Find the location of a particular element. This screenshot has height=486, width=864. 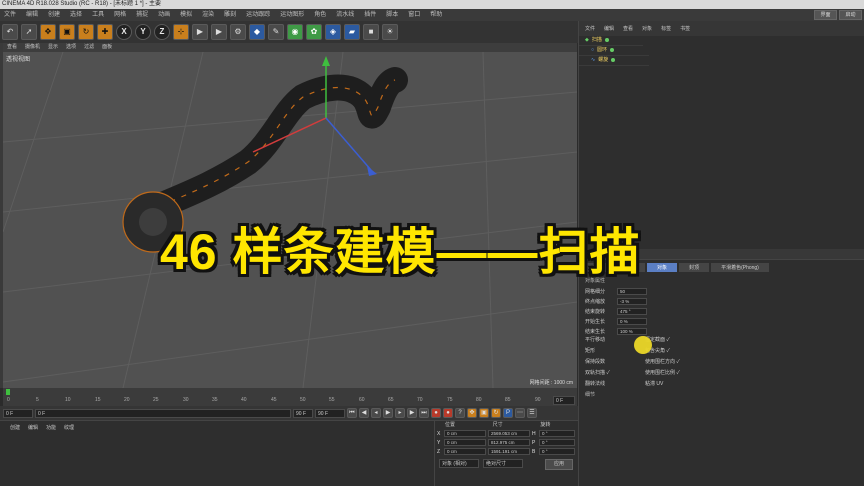

object-menu-item: 编辑 is located at coordinates (609, 28).